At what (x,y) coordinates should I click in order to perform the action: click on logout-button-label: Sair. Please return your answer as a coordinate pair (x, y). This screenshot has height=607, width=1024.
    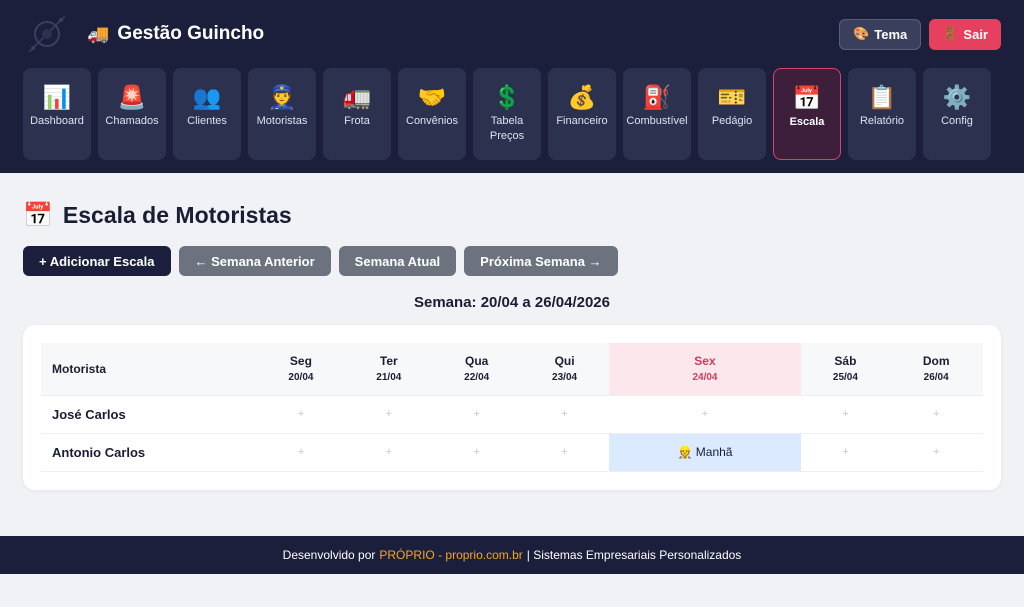
    Looking at the image, I should click on (975, 34).